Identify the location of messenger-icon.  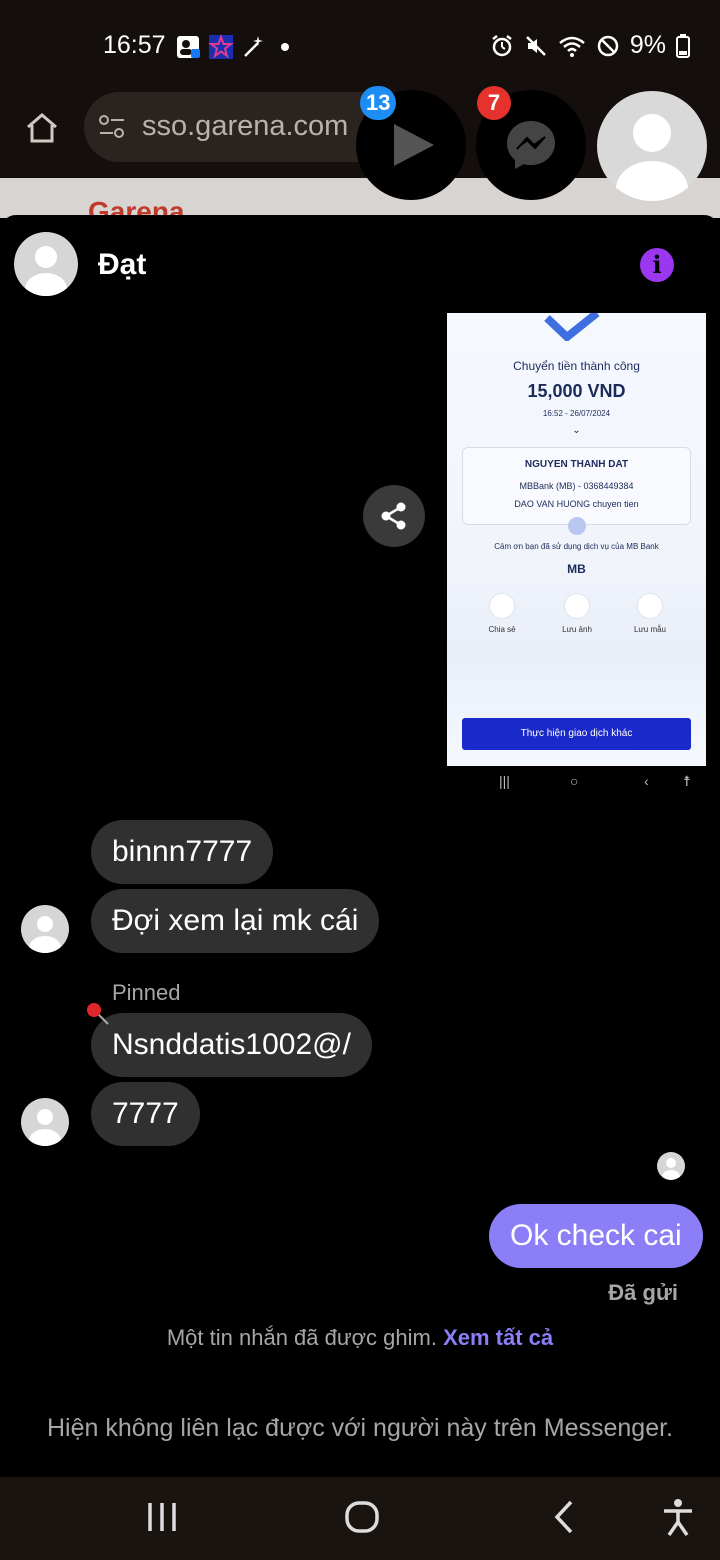
(531, 145).